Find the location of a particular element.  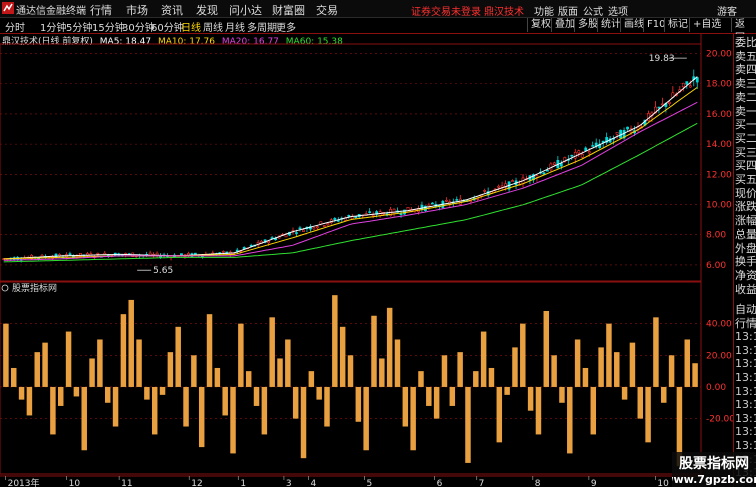

biaoji-button: 标记 is located at coordinates (677, 25).